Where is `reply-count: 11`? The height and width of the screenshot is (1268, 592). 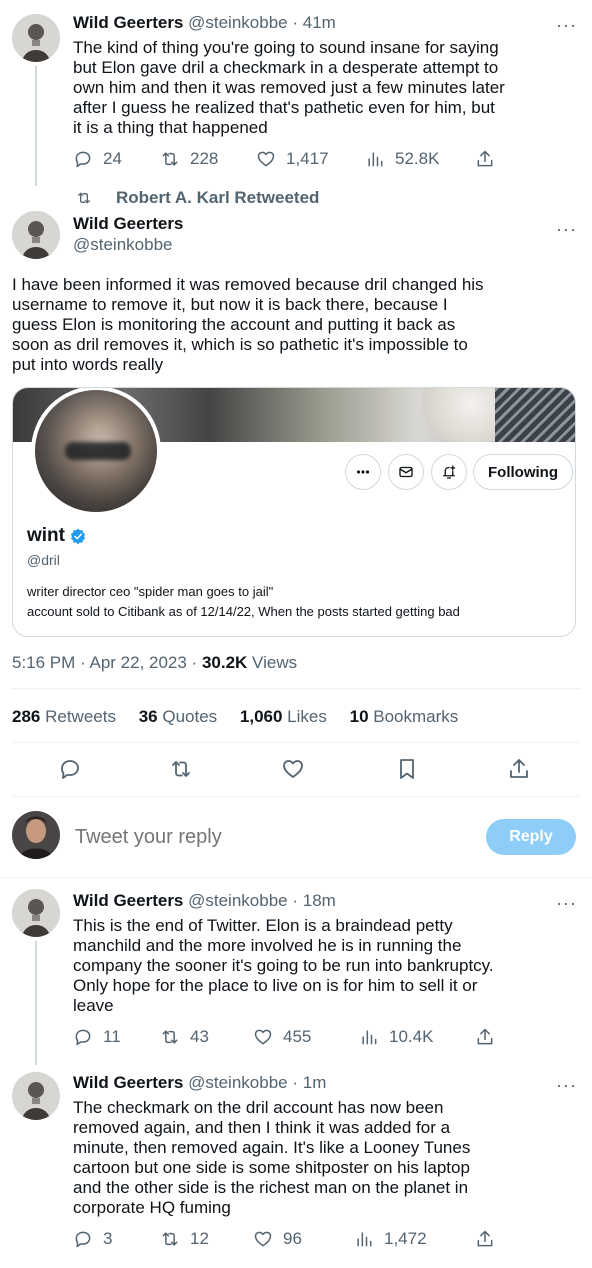
reply-count: 11 is located at coordinates (112, 1036).